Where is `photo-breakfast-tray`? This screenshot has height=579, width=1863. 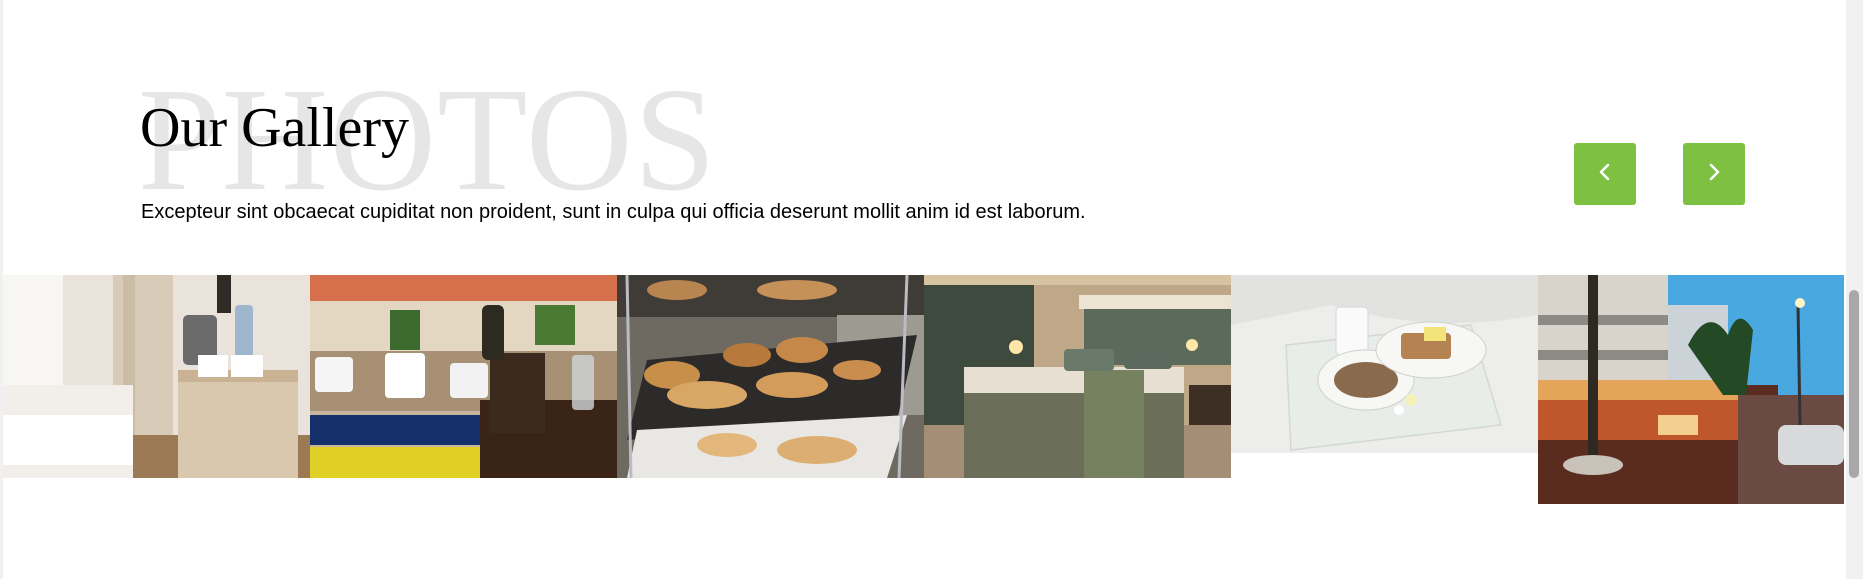 photo-breakfast-tray is located at coordinates (1384, 364).